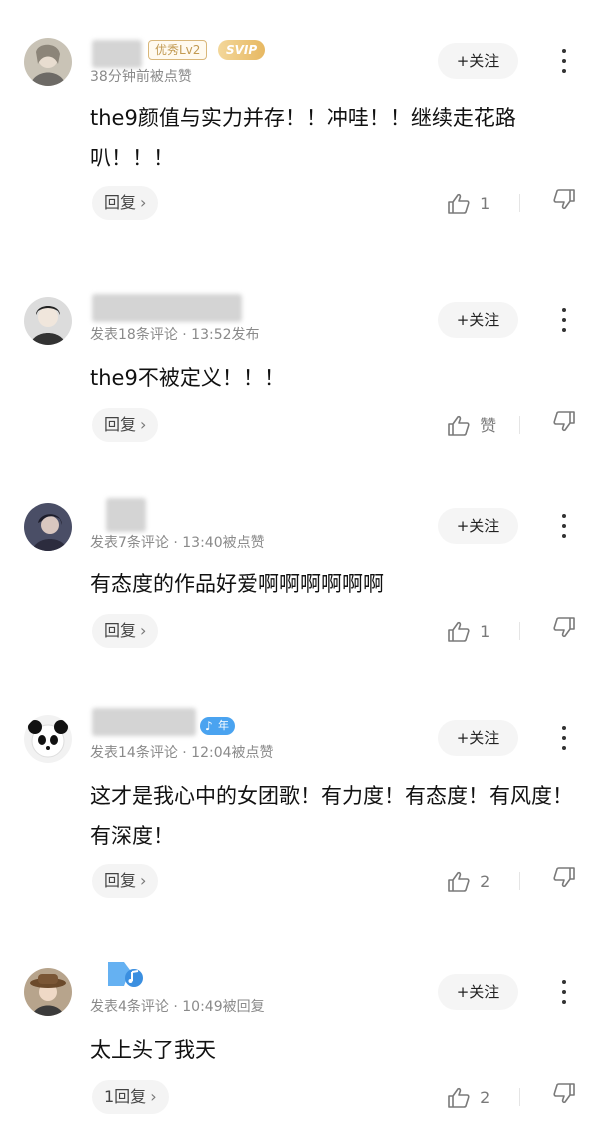 The image size is (600, 1133). I want to click on dislike-button, so click(564, 1097).